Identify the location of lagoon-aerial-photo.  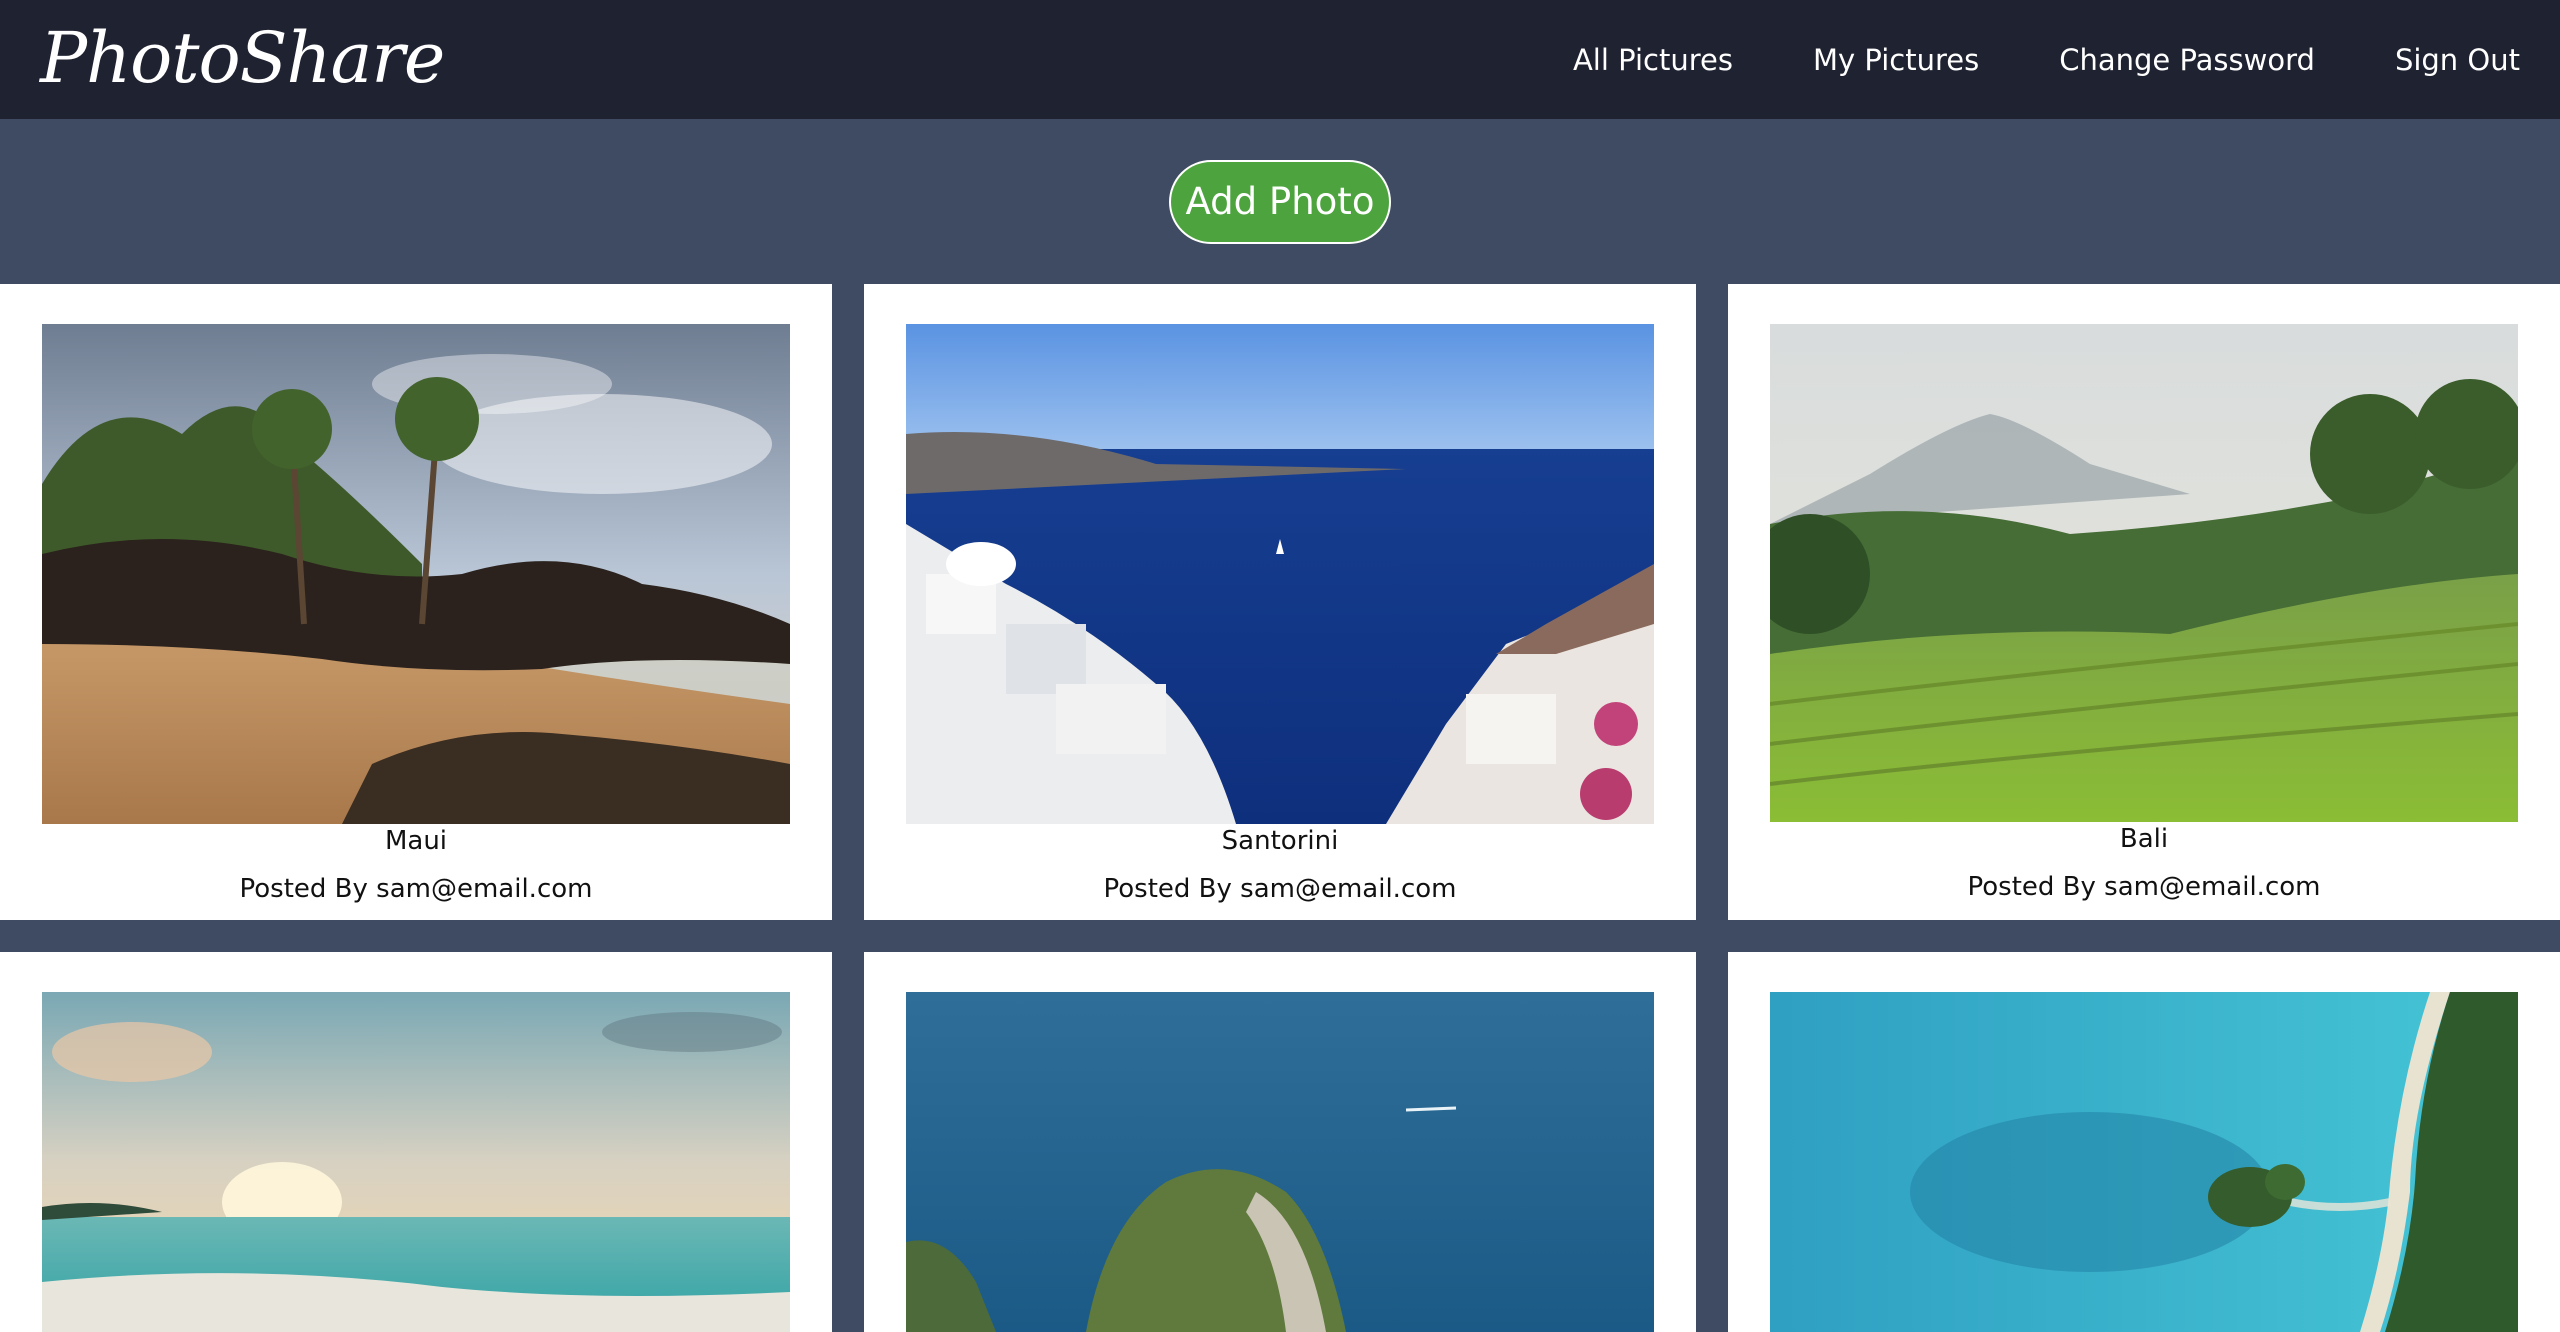
(2144, 1162).